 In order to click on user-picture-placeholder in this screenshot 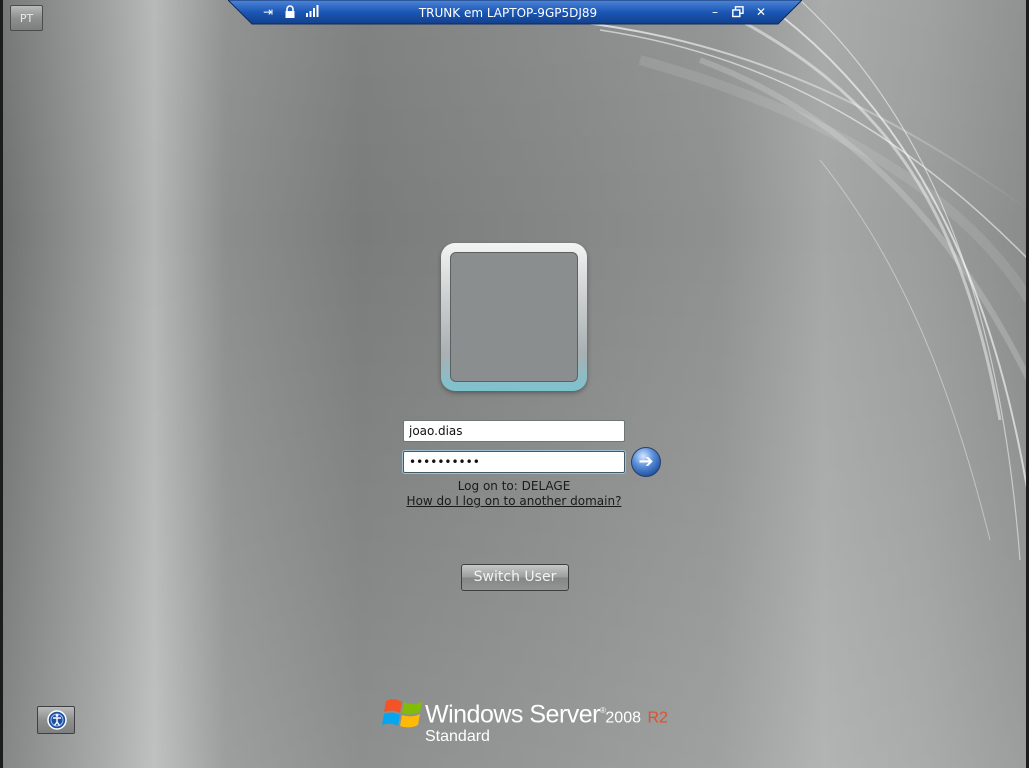, I will do `click(514, 317)`.